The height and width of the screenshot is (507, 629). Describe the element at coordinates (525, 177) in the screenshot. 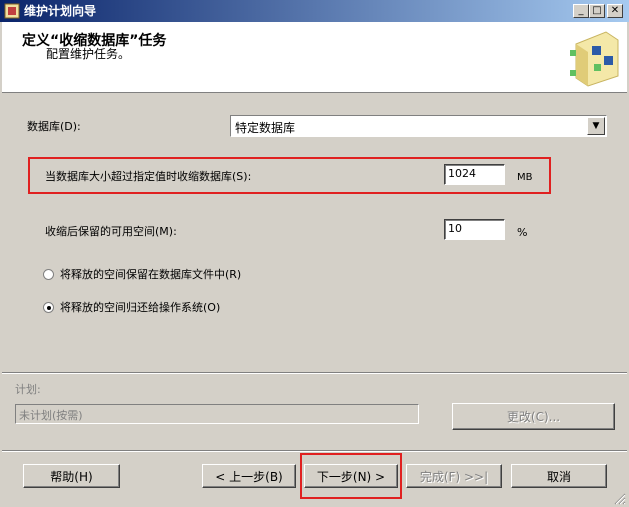

I see `shrink-threshold-unit: MB` at that location.